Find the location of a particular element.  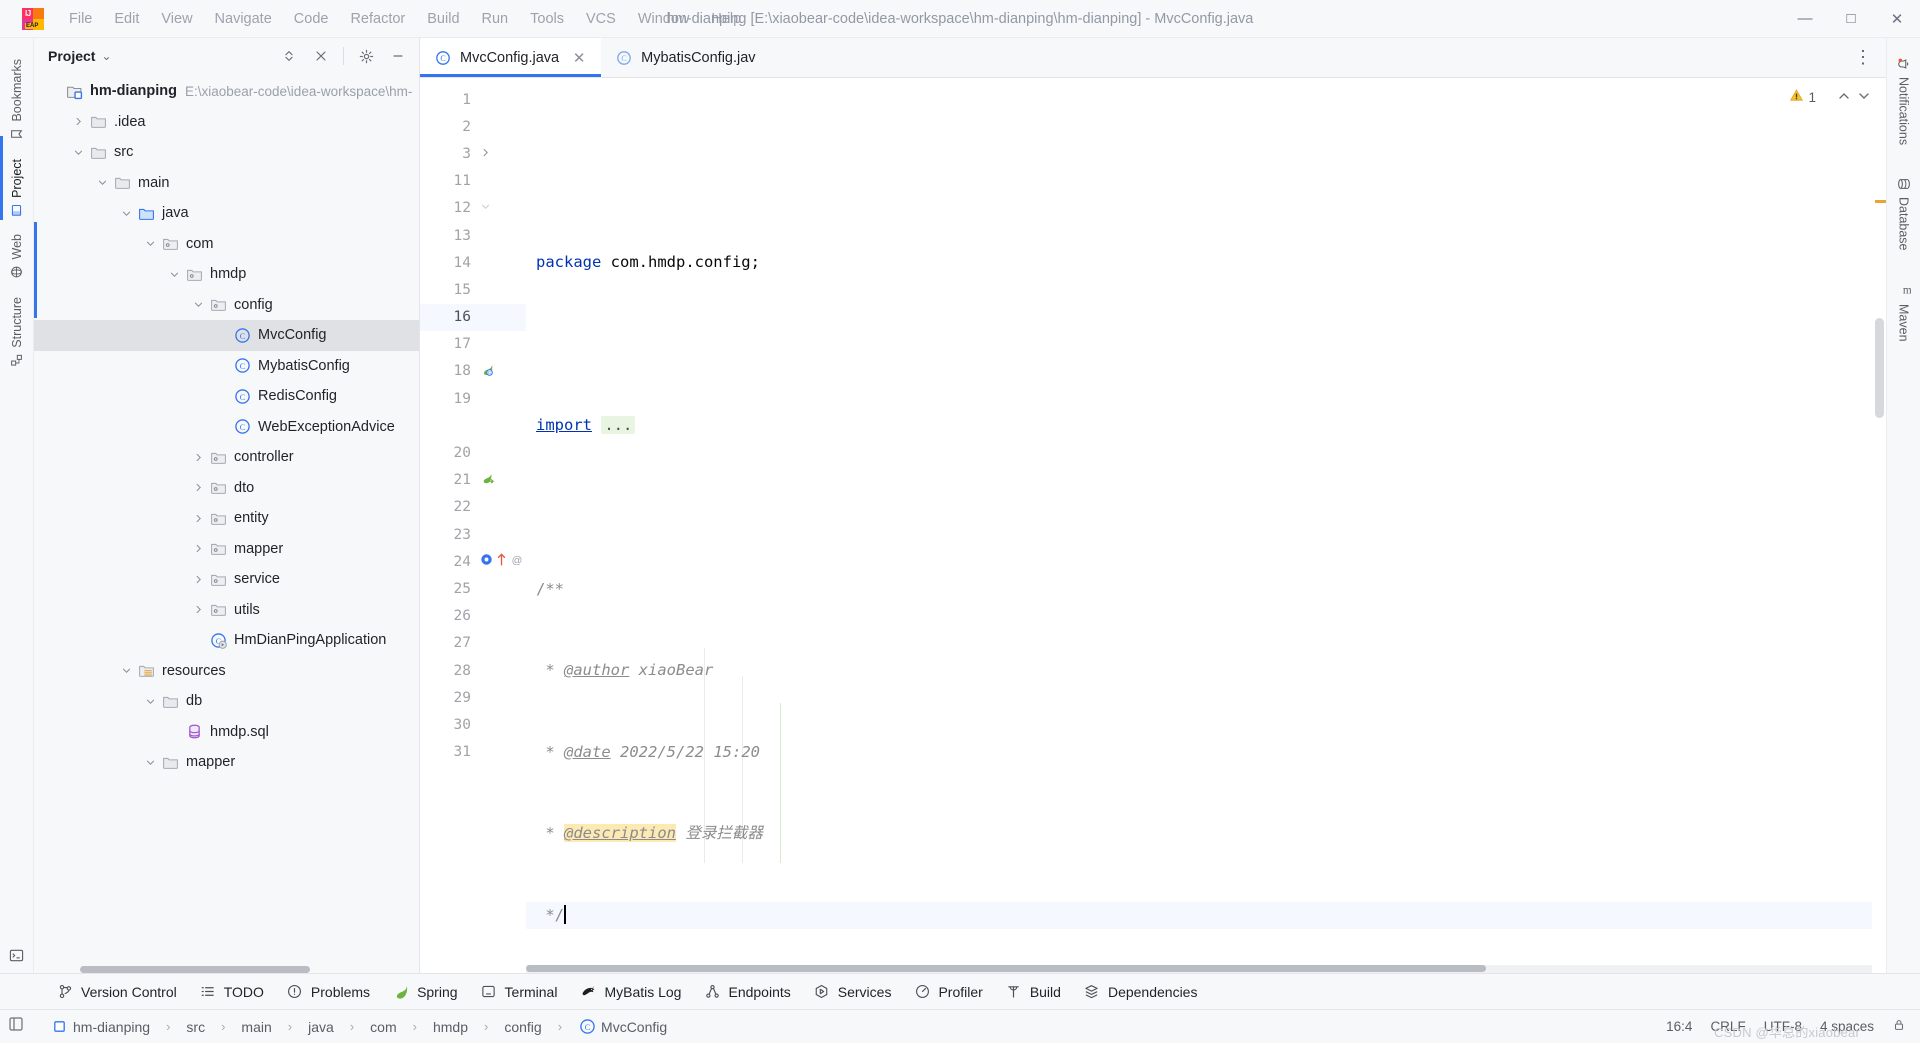

menu-window: Window is located at coordinates (664, 19).